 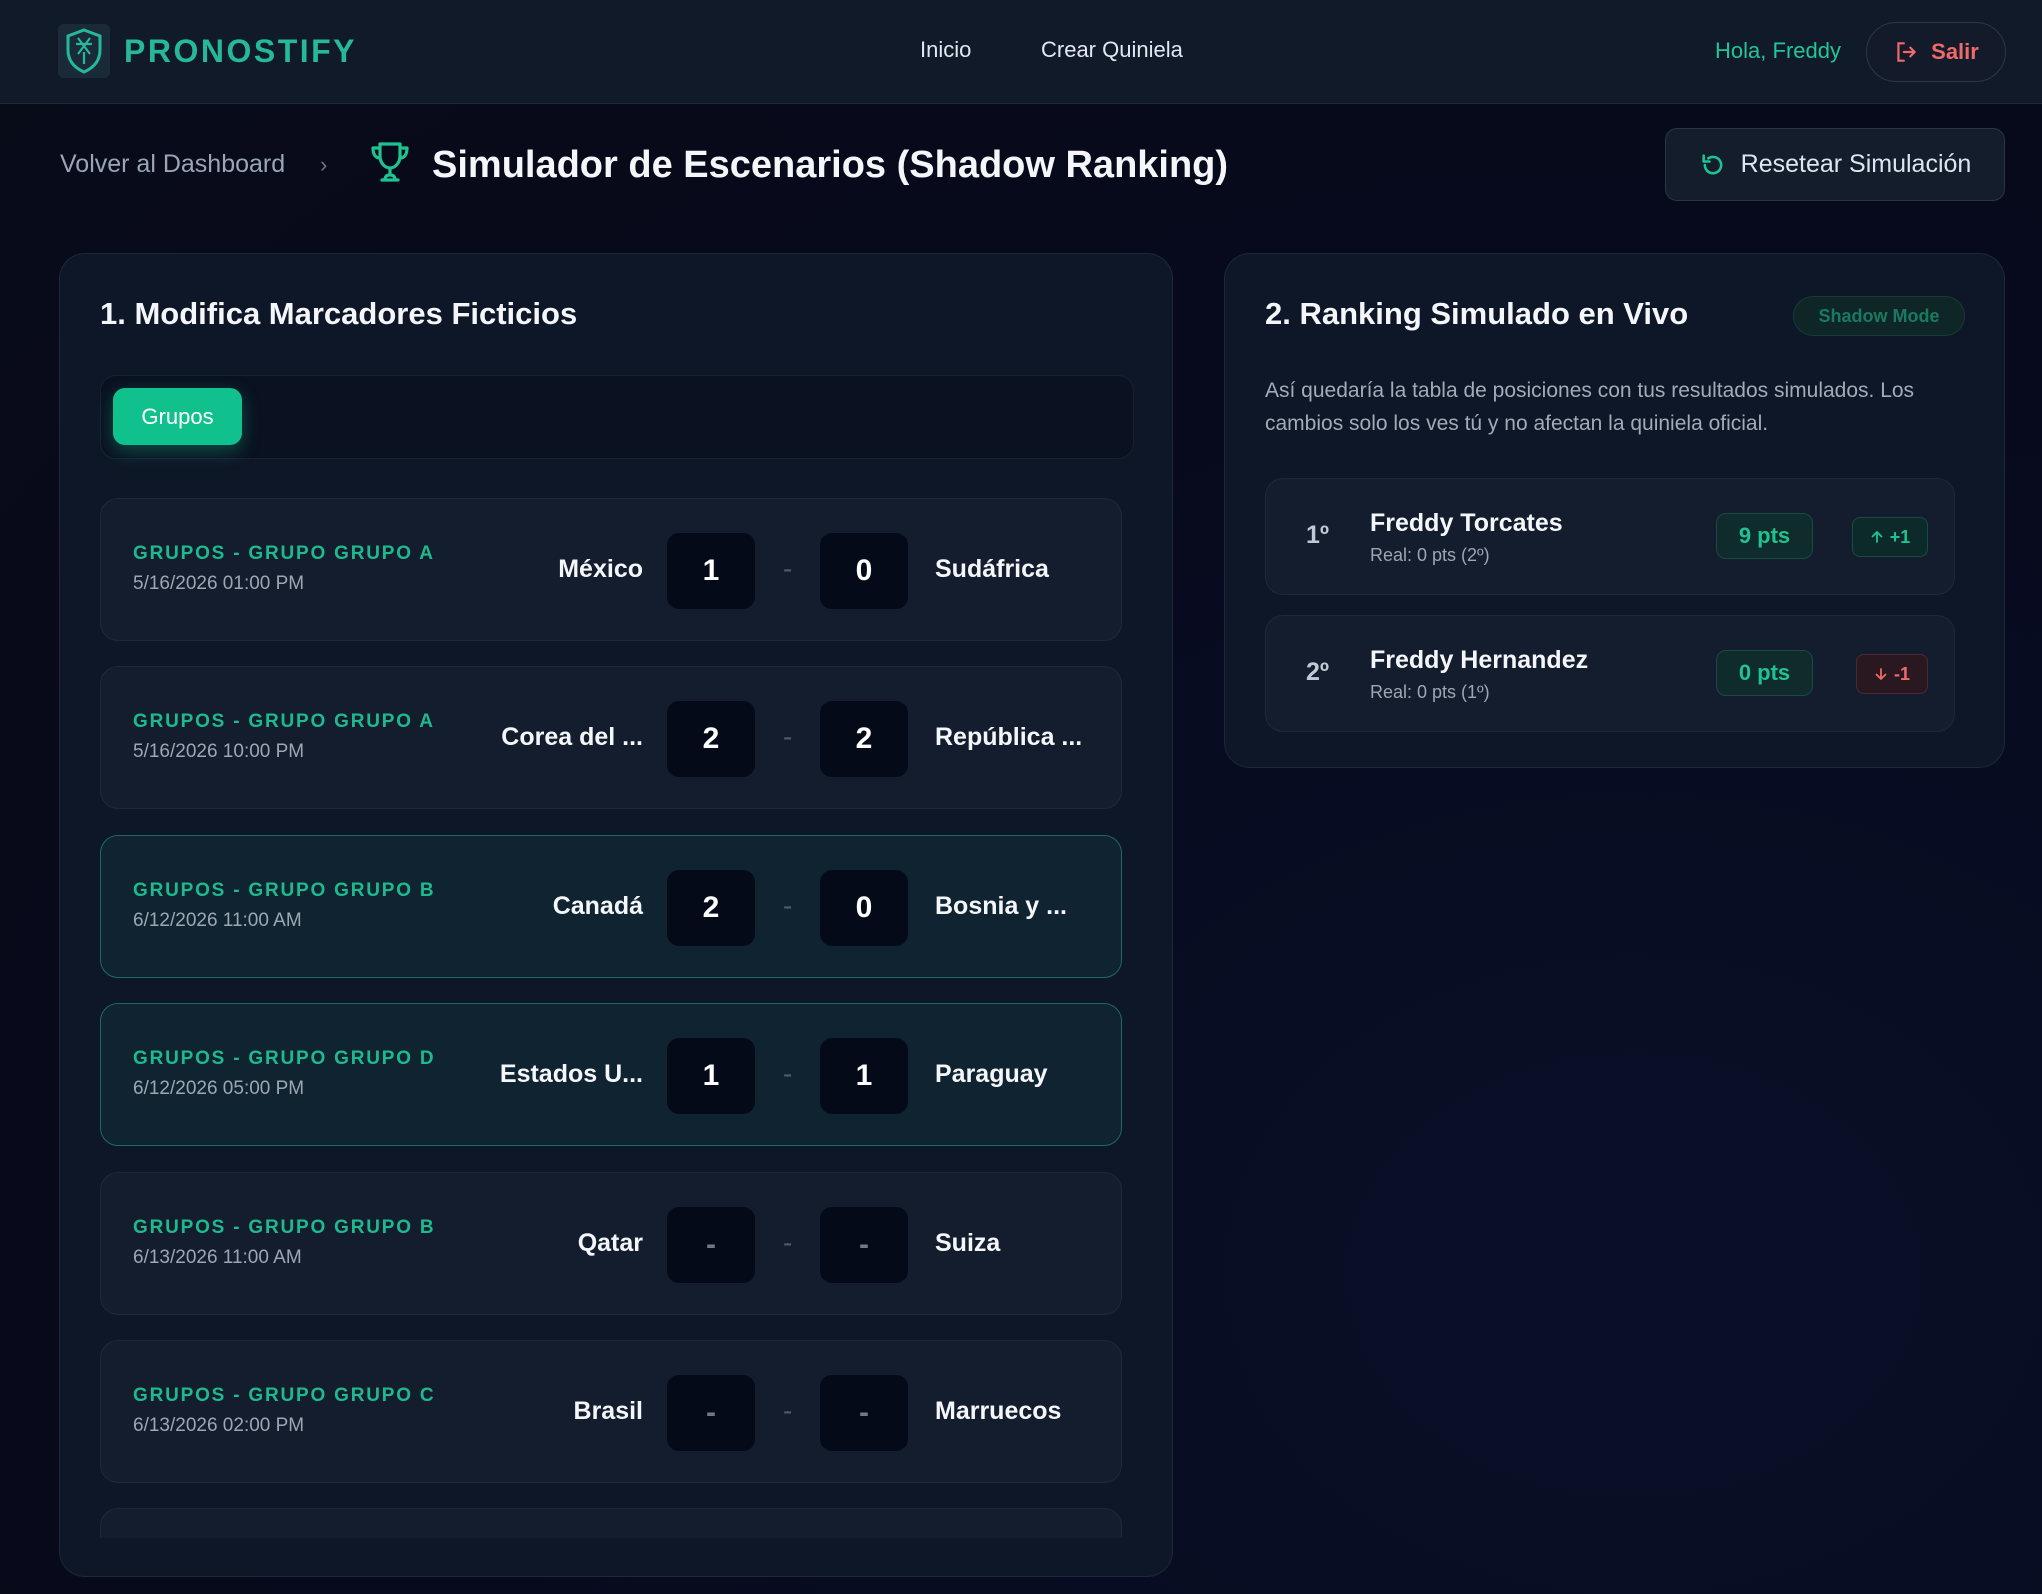 I want to click on stage-tabs: Grupos, so click(x=617, y=417).